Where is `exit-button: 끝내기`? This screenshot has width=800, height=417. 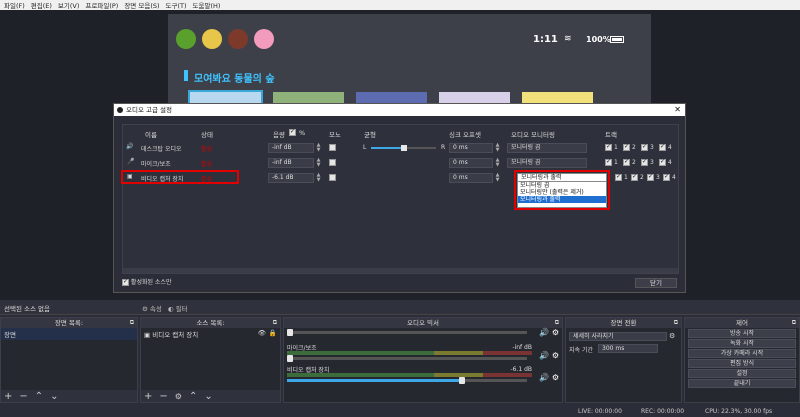 exit-button: 끝내기 is located at coordinates (742, 383).